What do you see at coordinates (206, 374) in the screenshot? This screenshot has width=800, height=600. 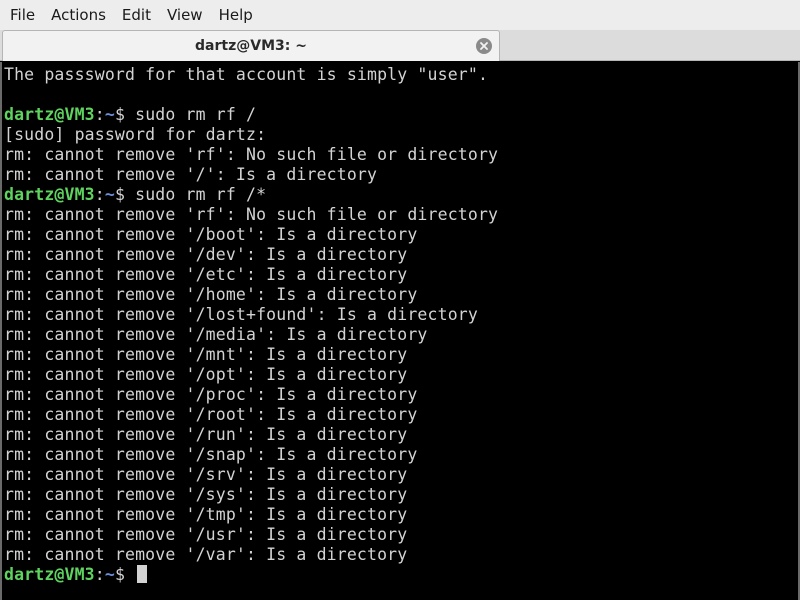 I see `output-line: rm: cannot remove '/opt': Is a directory` at bounding box center [206, 374].